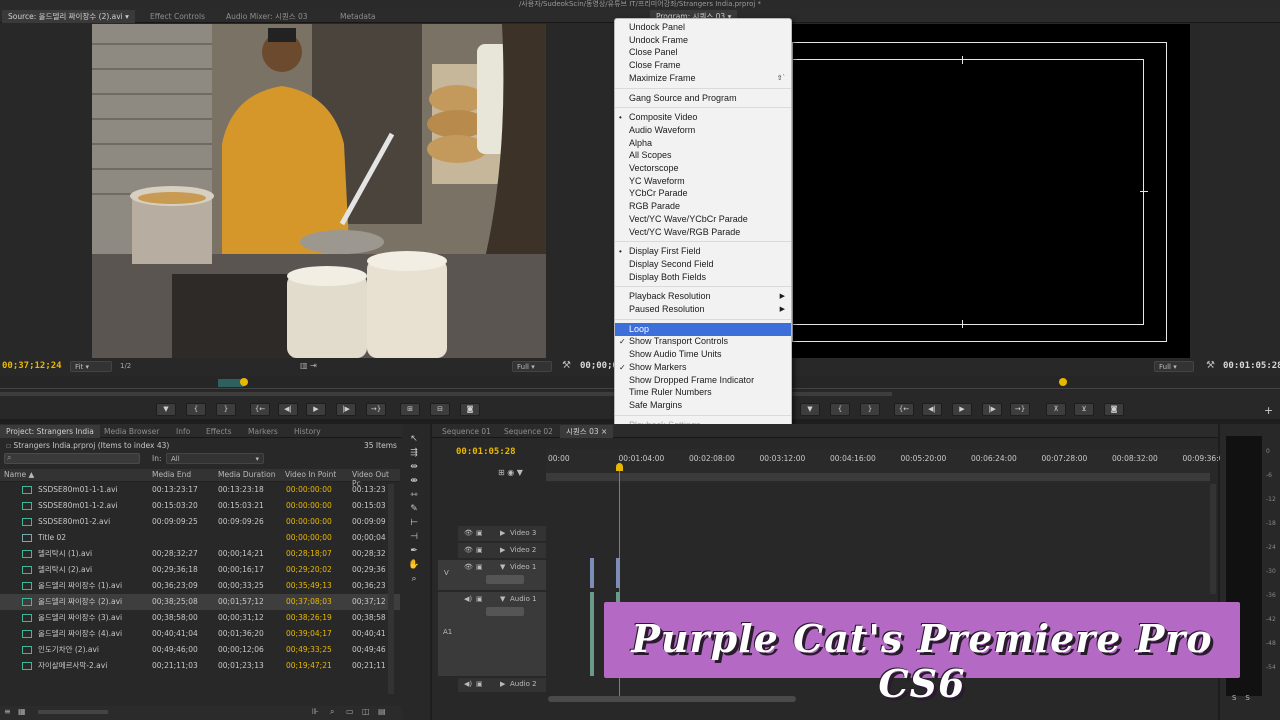 This screenshot has height=720, width=1280. I want to click on source-zoom-bar, so click(307, 394).